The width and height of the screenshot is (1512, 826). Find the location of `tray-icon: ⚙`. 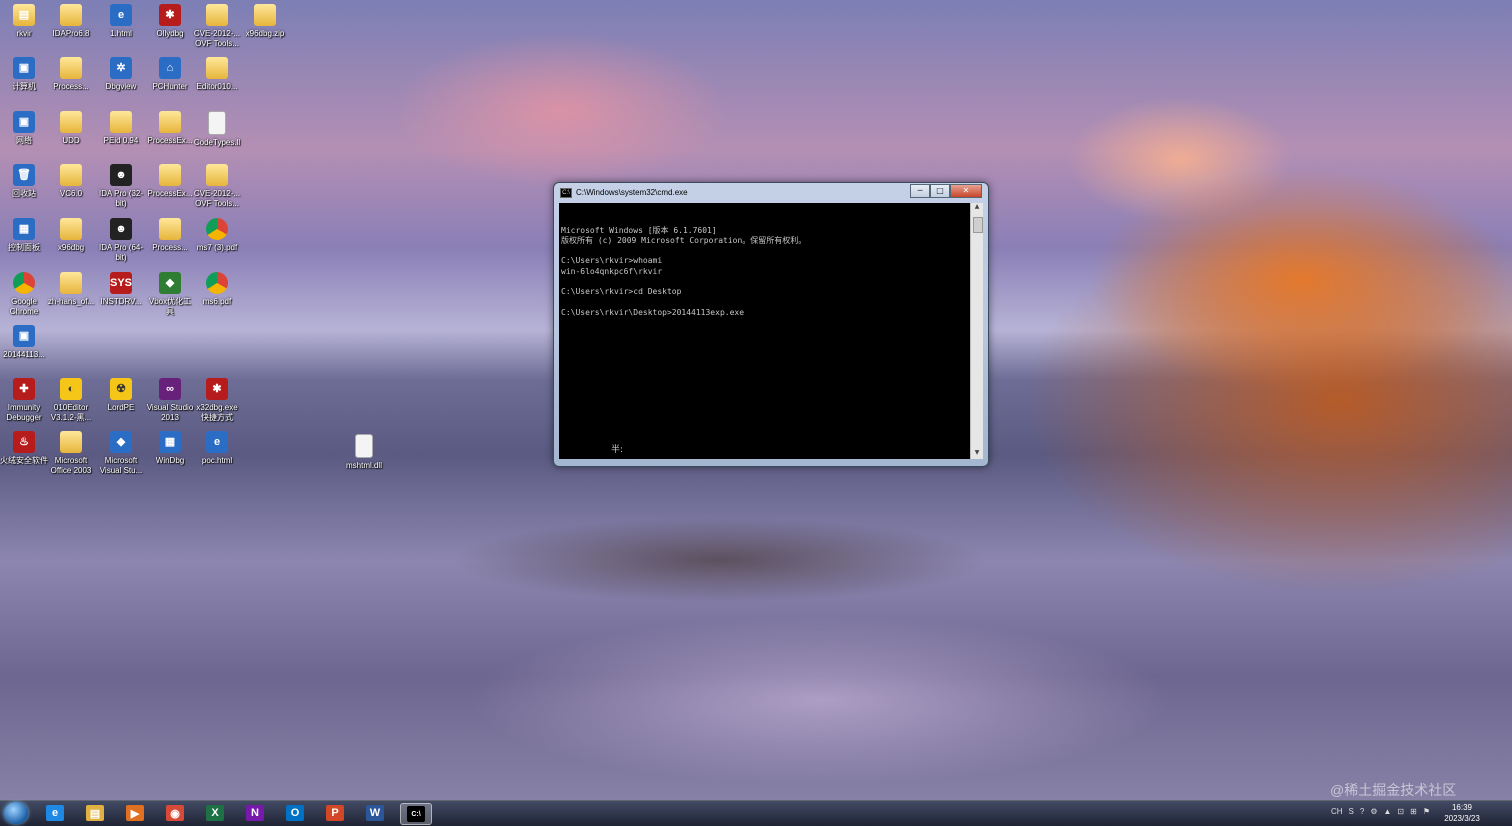

tray-icon: ⚙ is located at coordinates (1373, 811).